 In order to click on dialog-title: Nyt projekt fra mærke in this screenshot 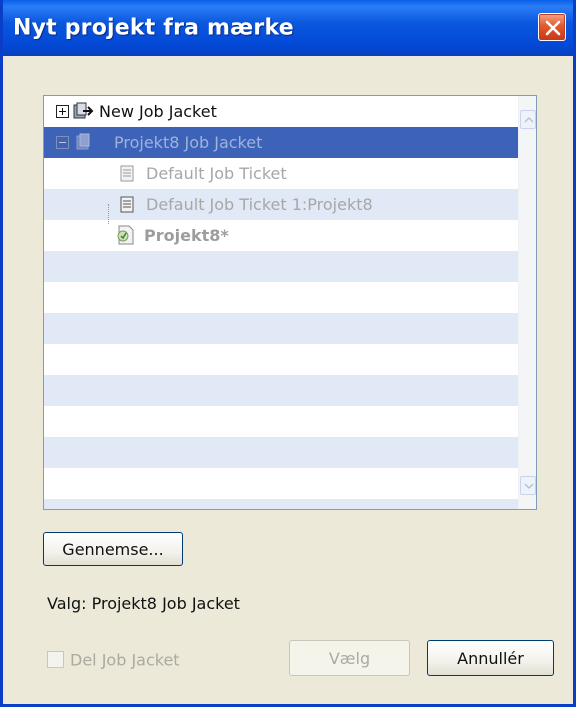, I will do `click(153, 28)`.